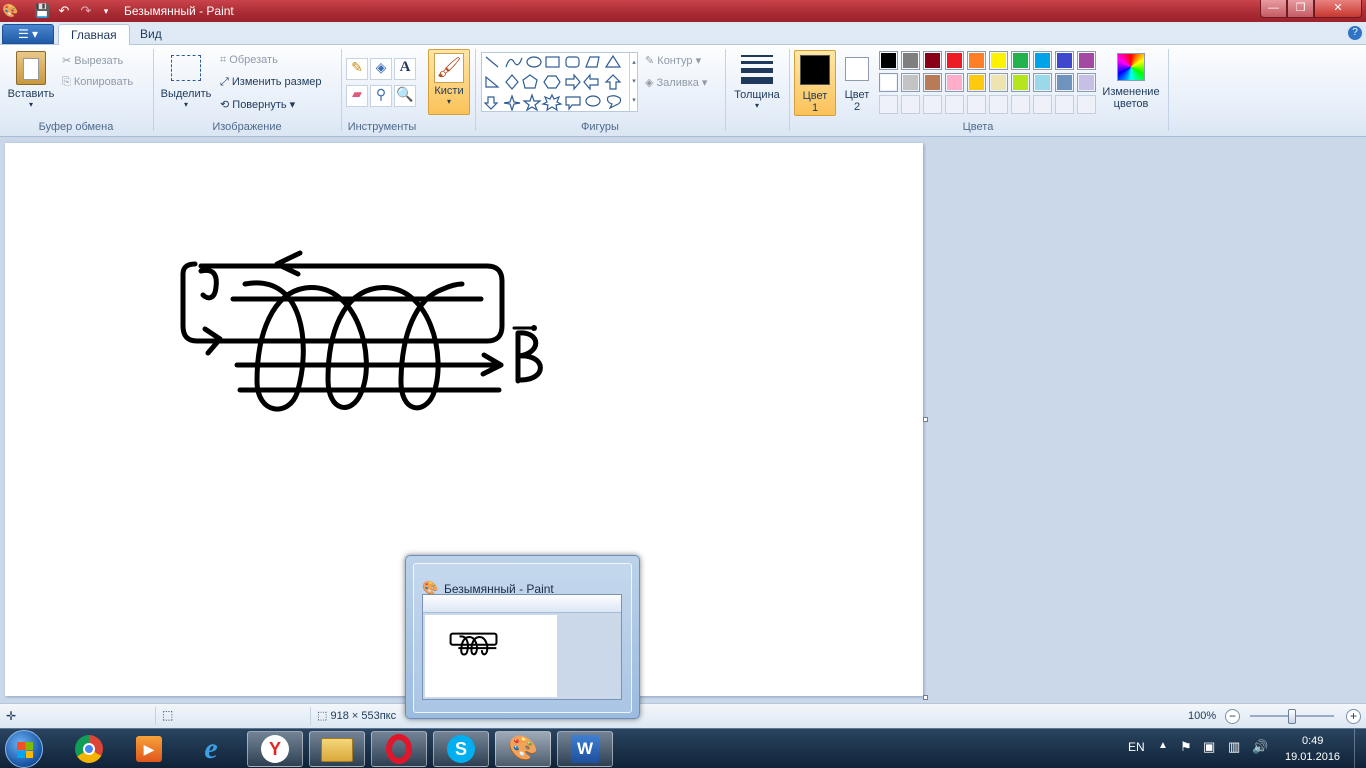 This screenshot has width=1366, height=768. I want to click on undo-icon: ↶, so click(64, 11).